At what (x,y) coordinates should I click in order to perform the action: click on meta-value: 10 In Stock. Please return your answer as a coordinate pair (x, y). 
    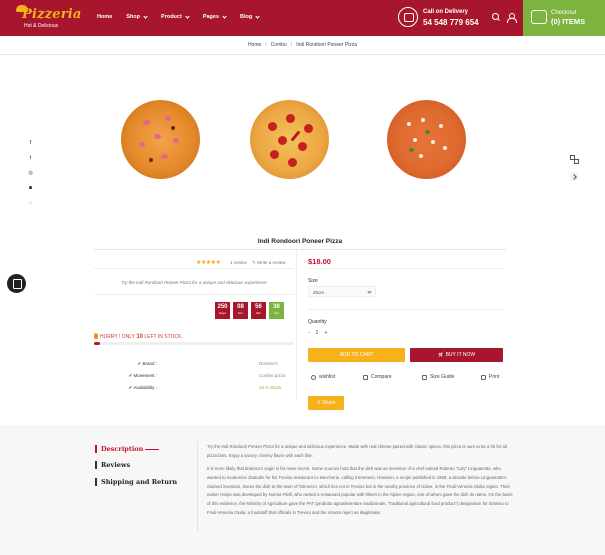
    Looking at the image, I should click on (270, 387).